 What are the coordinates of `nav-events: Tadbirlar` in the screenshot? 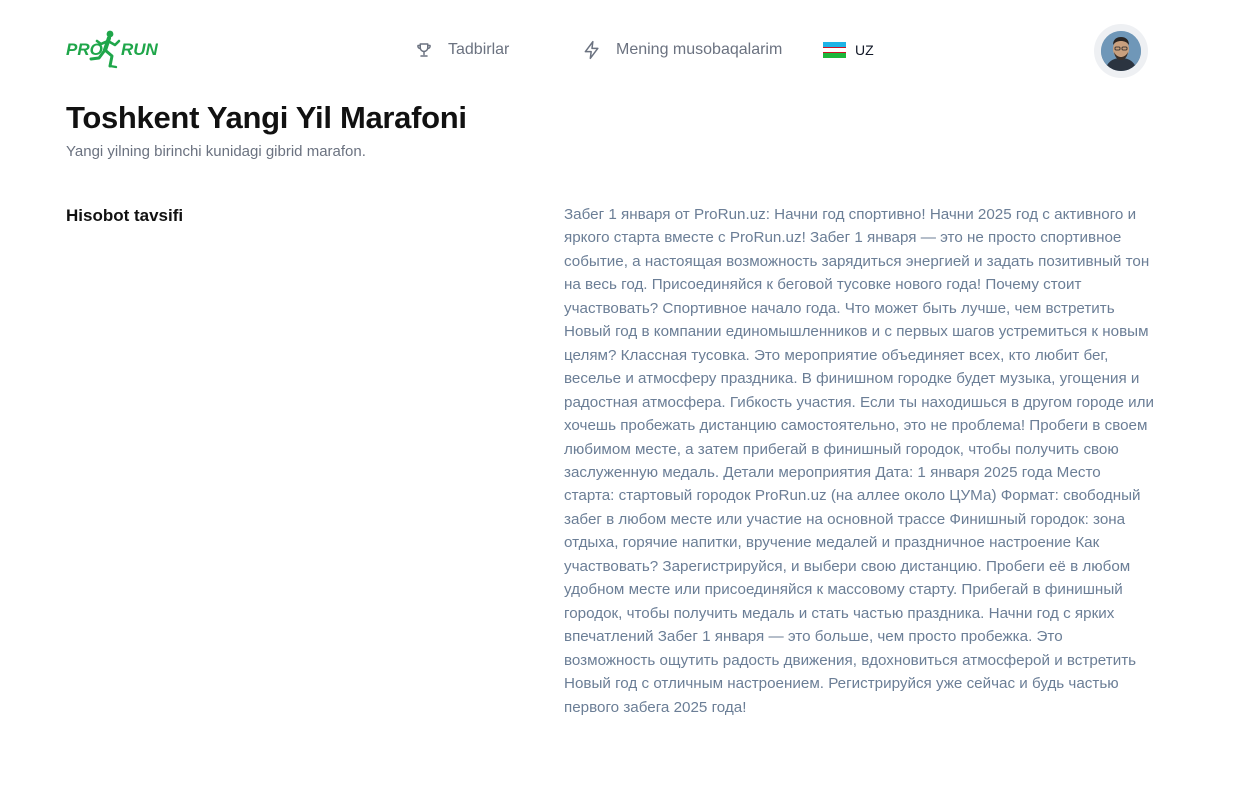 It's located at (461, 50).